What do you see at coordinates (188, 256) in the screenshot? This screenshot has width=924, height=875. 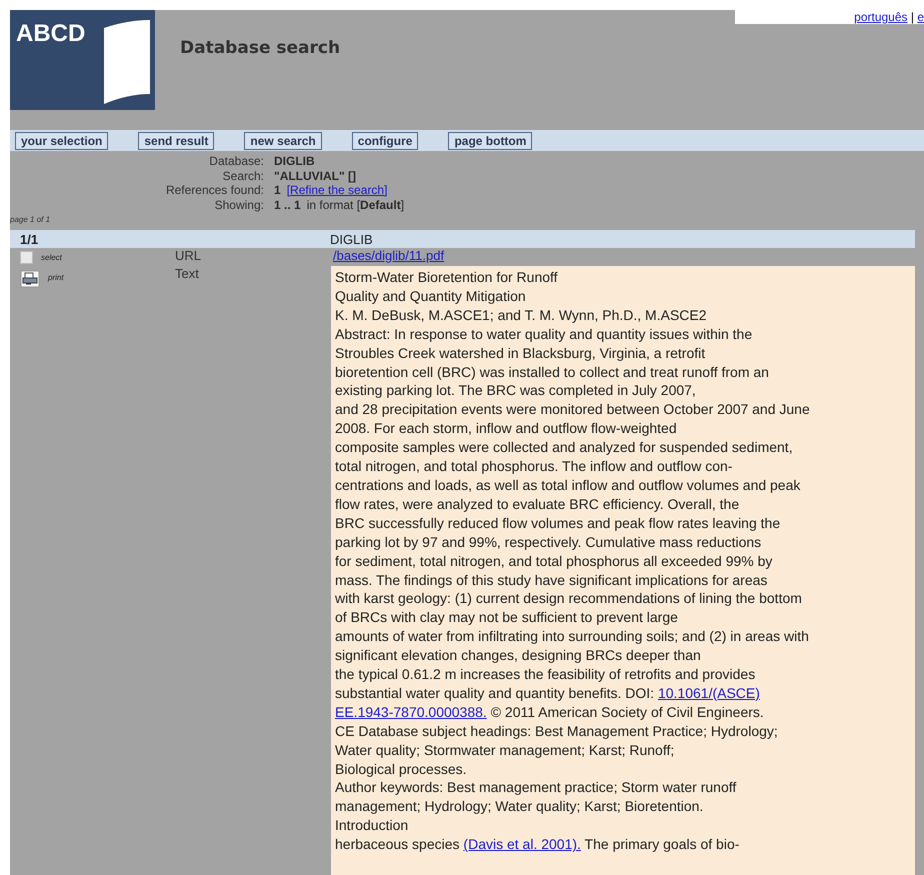 I see `field-label: URL` at bounding box center [188, 256].